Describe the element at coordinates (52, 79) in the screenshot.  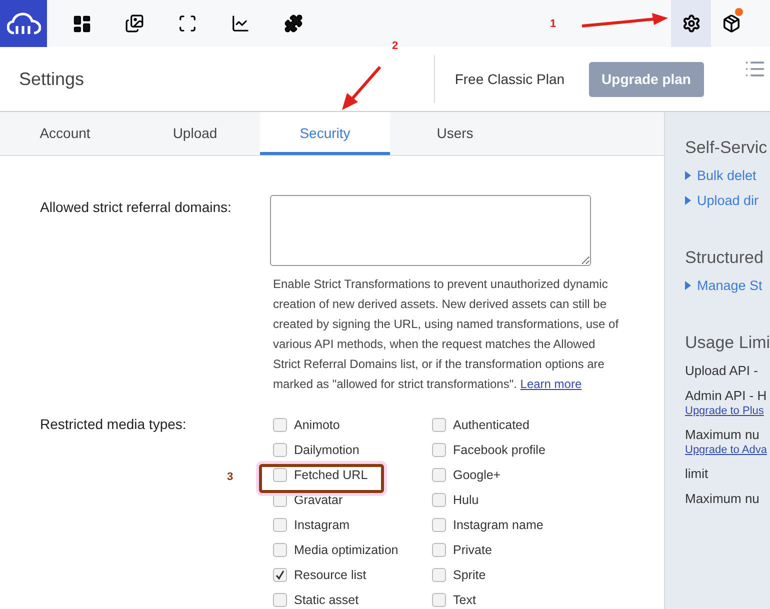
I see `page-title: Settings` at that location.